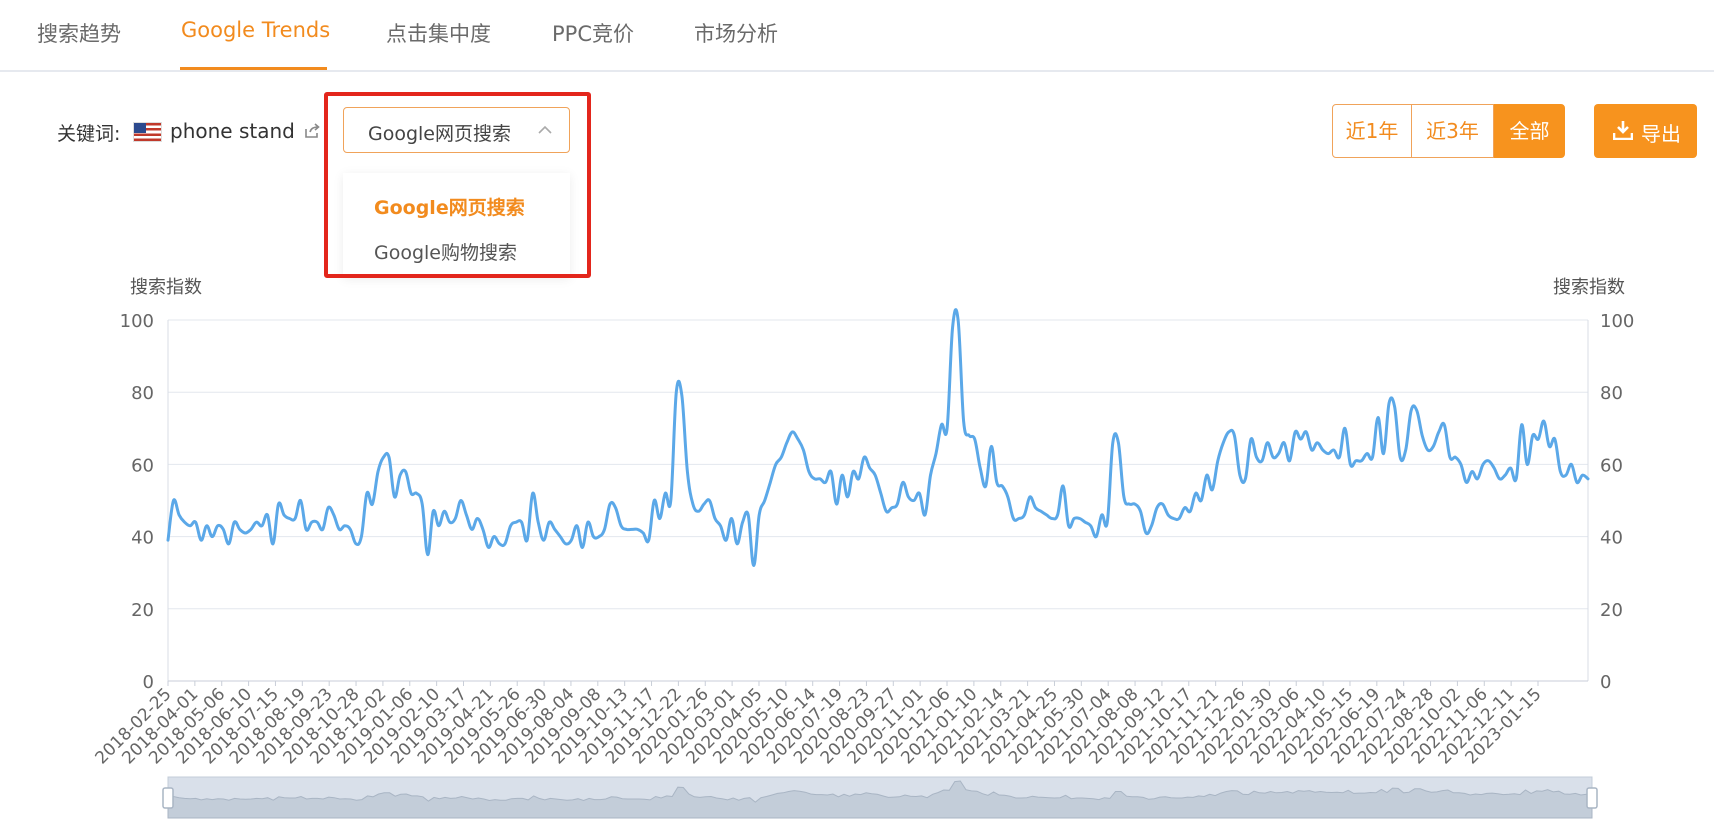 The width and height of the screenshot is (1714, 838). What do you see at coordinates (142, 465) in the screenshot?
I see `y-tick-left-60: 60` at bounding box center [142, 465].